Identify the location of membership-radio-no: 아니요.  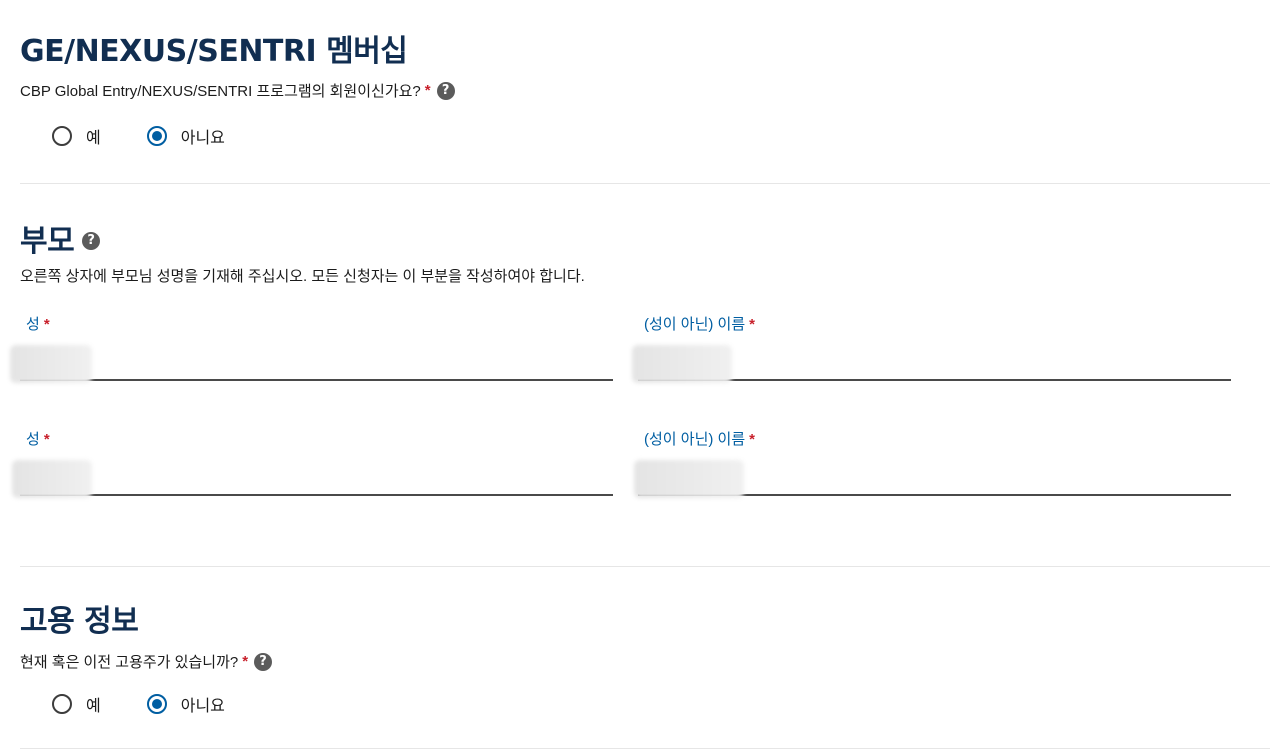
(185, 136).